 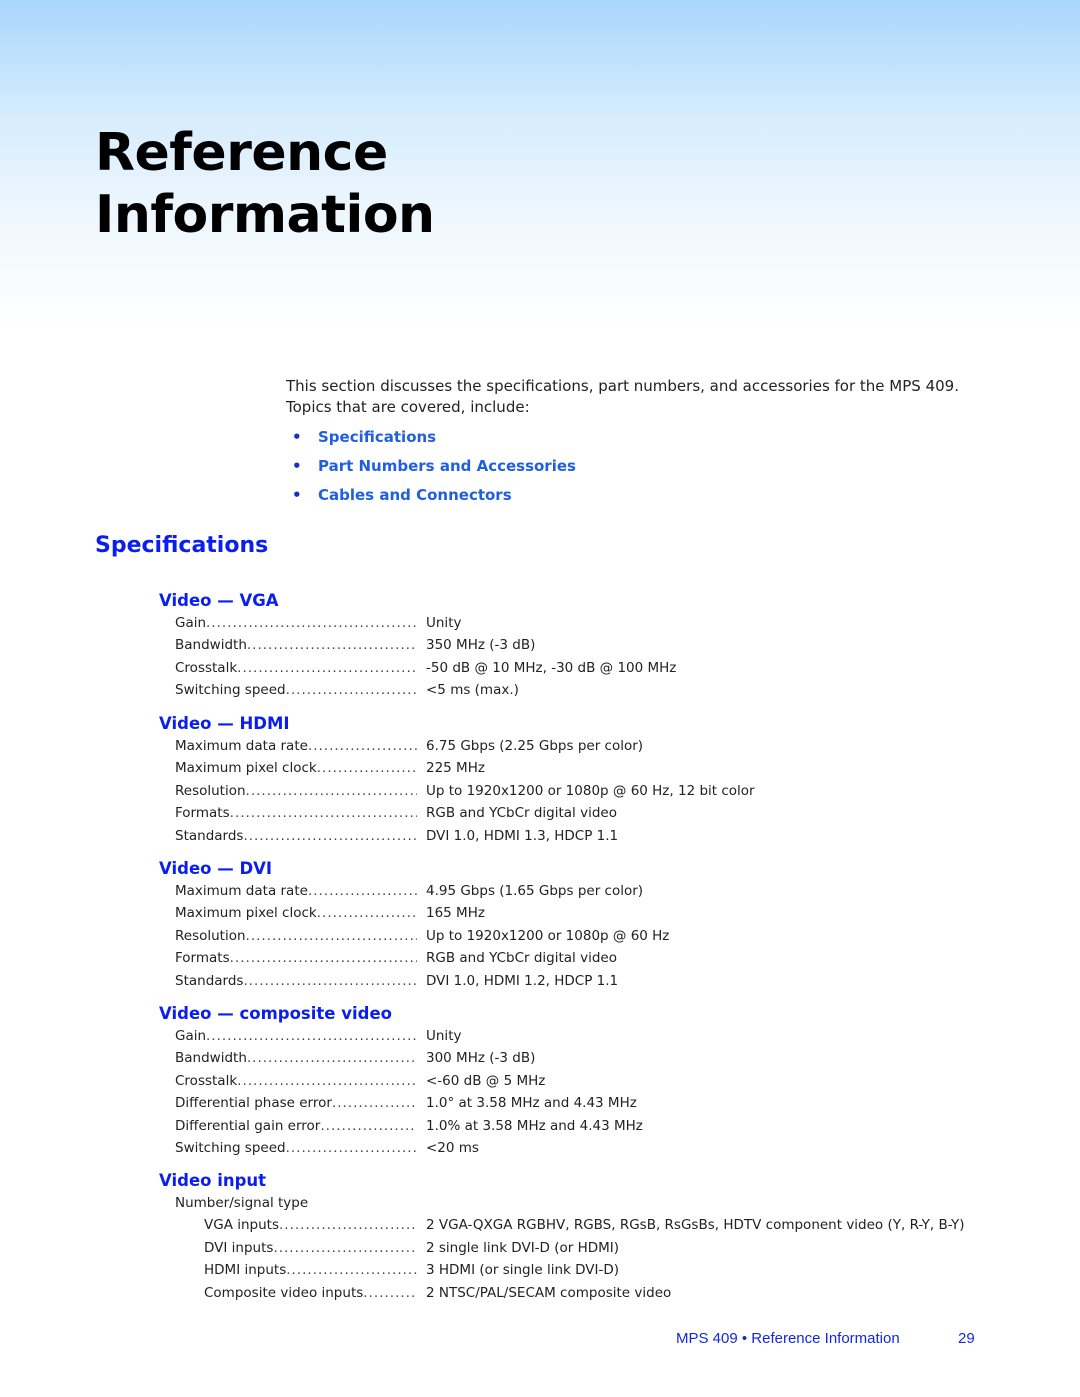 I want to click on spec-block-title: Video — HDMI, so click(x=224, y=723).